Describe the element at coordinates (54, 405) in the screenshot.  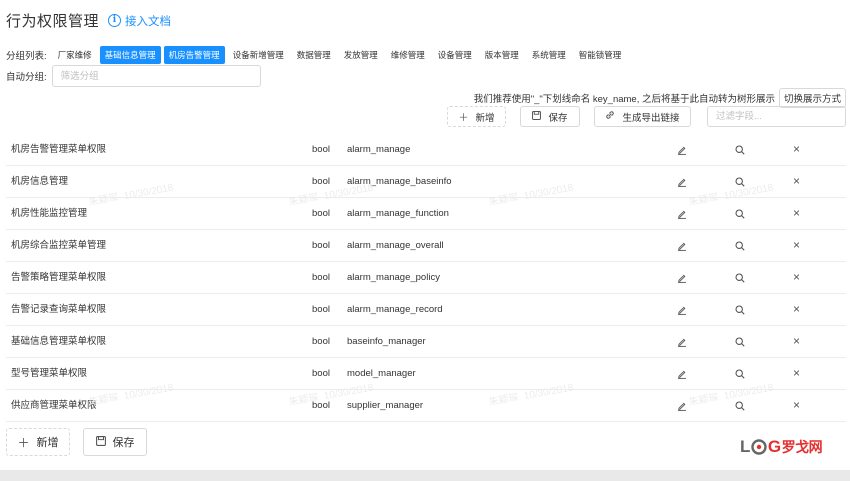
I see `permission-name: 供应商管理菜单权限` at that location.